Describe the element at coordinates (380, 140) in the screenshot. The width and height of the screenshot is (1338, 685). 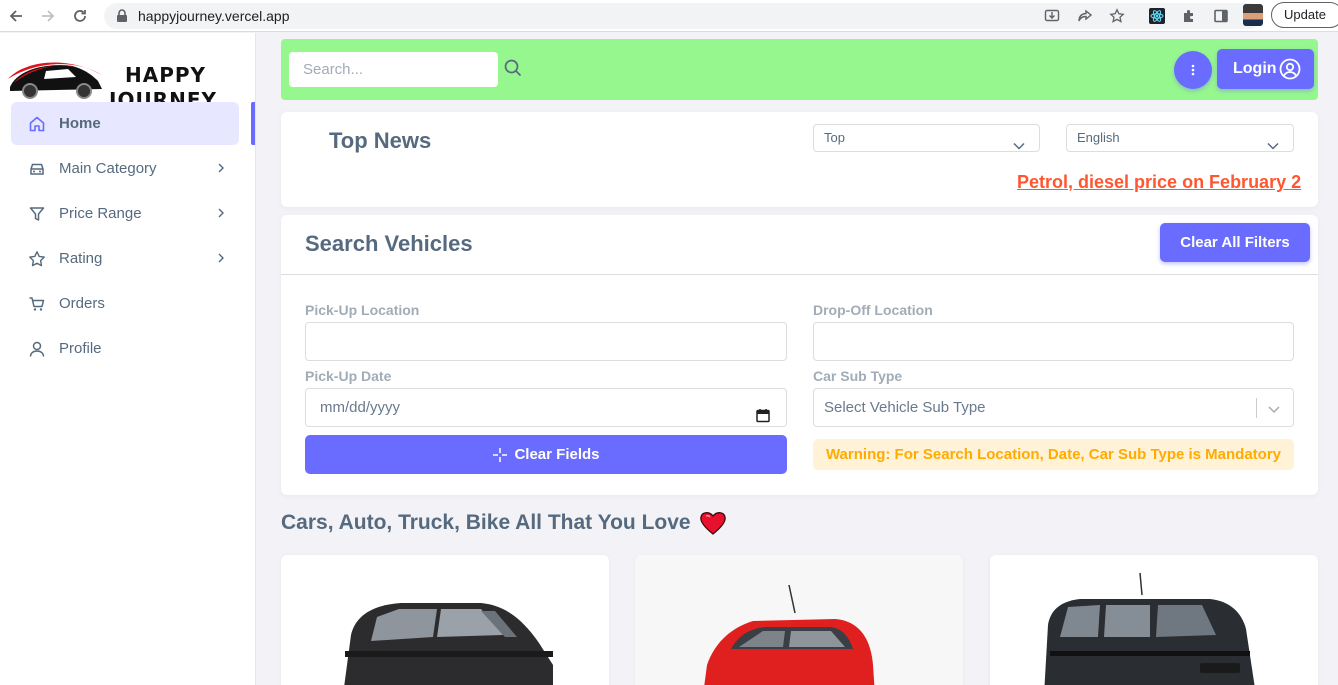
I see `news-title: Top News` at that location.